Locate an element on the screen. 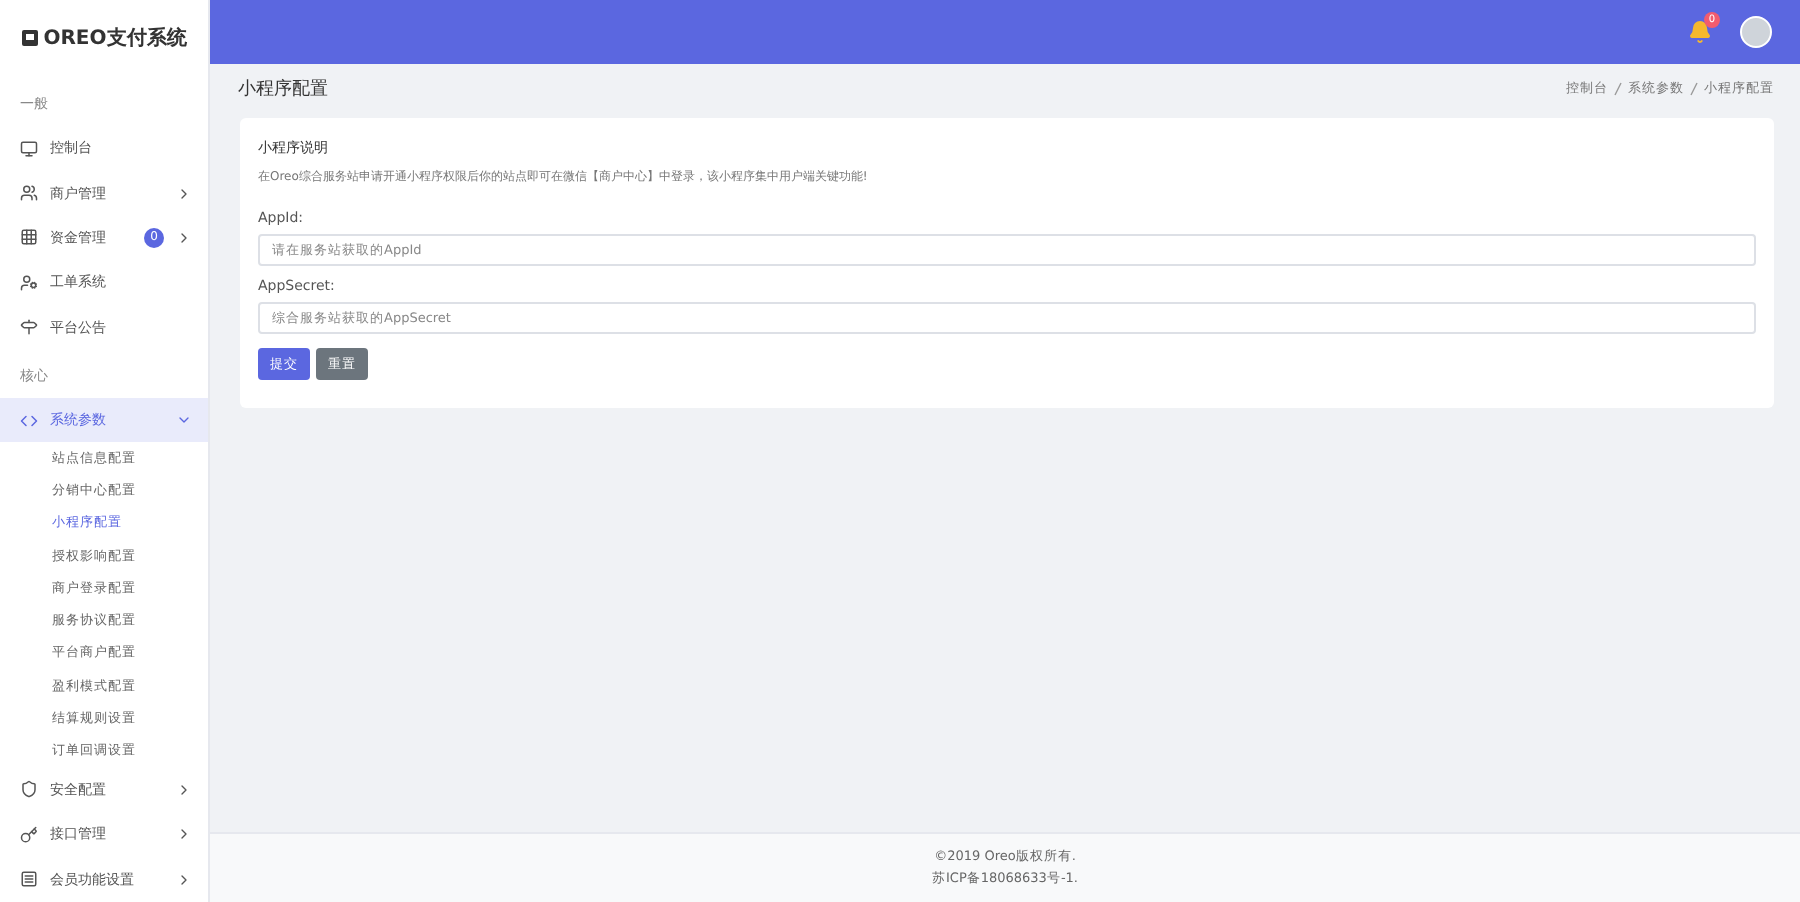  monitor-icon is located at coordinates (29, 148).